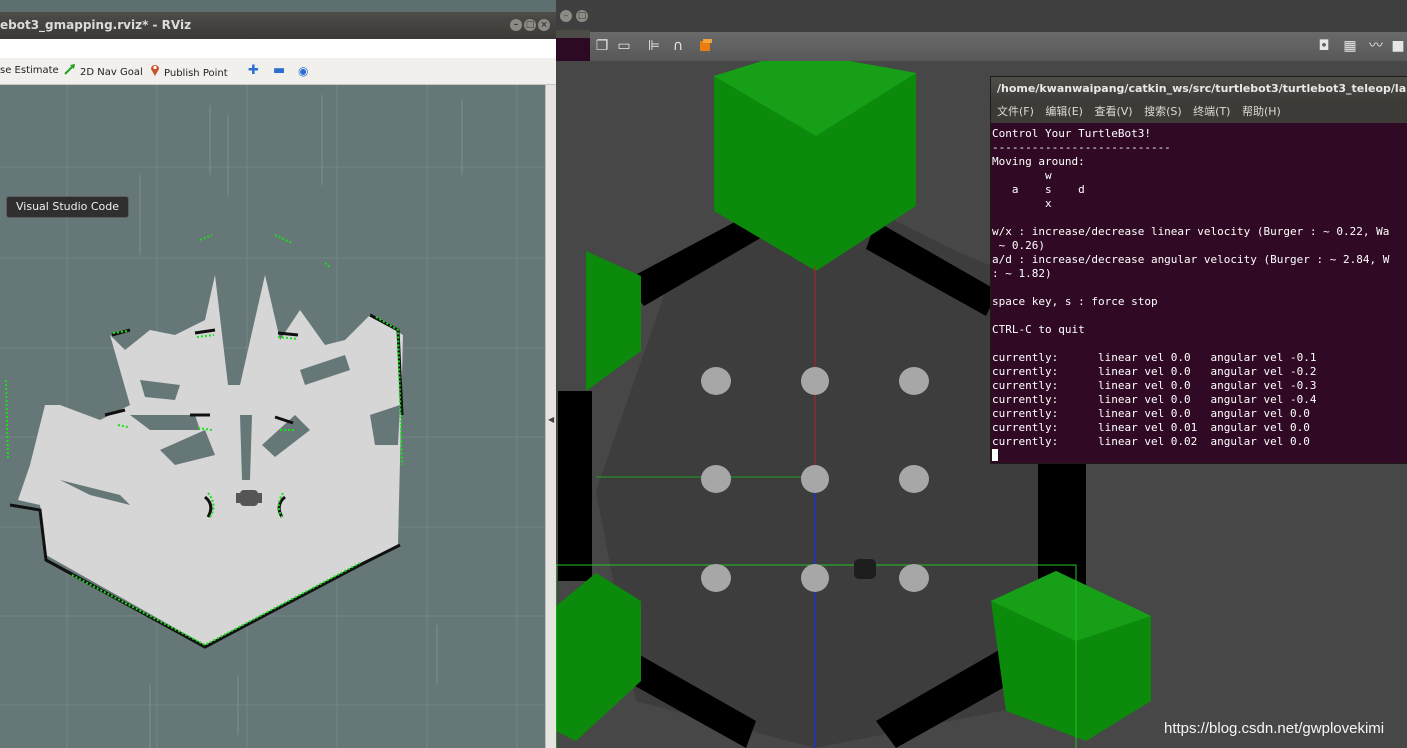 Image resolution: width=1407 pixels, height=748 pixels. Describe the element at coordinates (1038, 329) in the screenshot. I see `terminal-line: CTRL-C to quit` at that location.